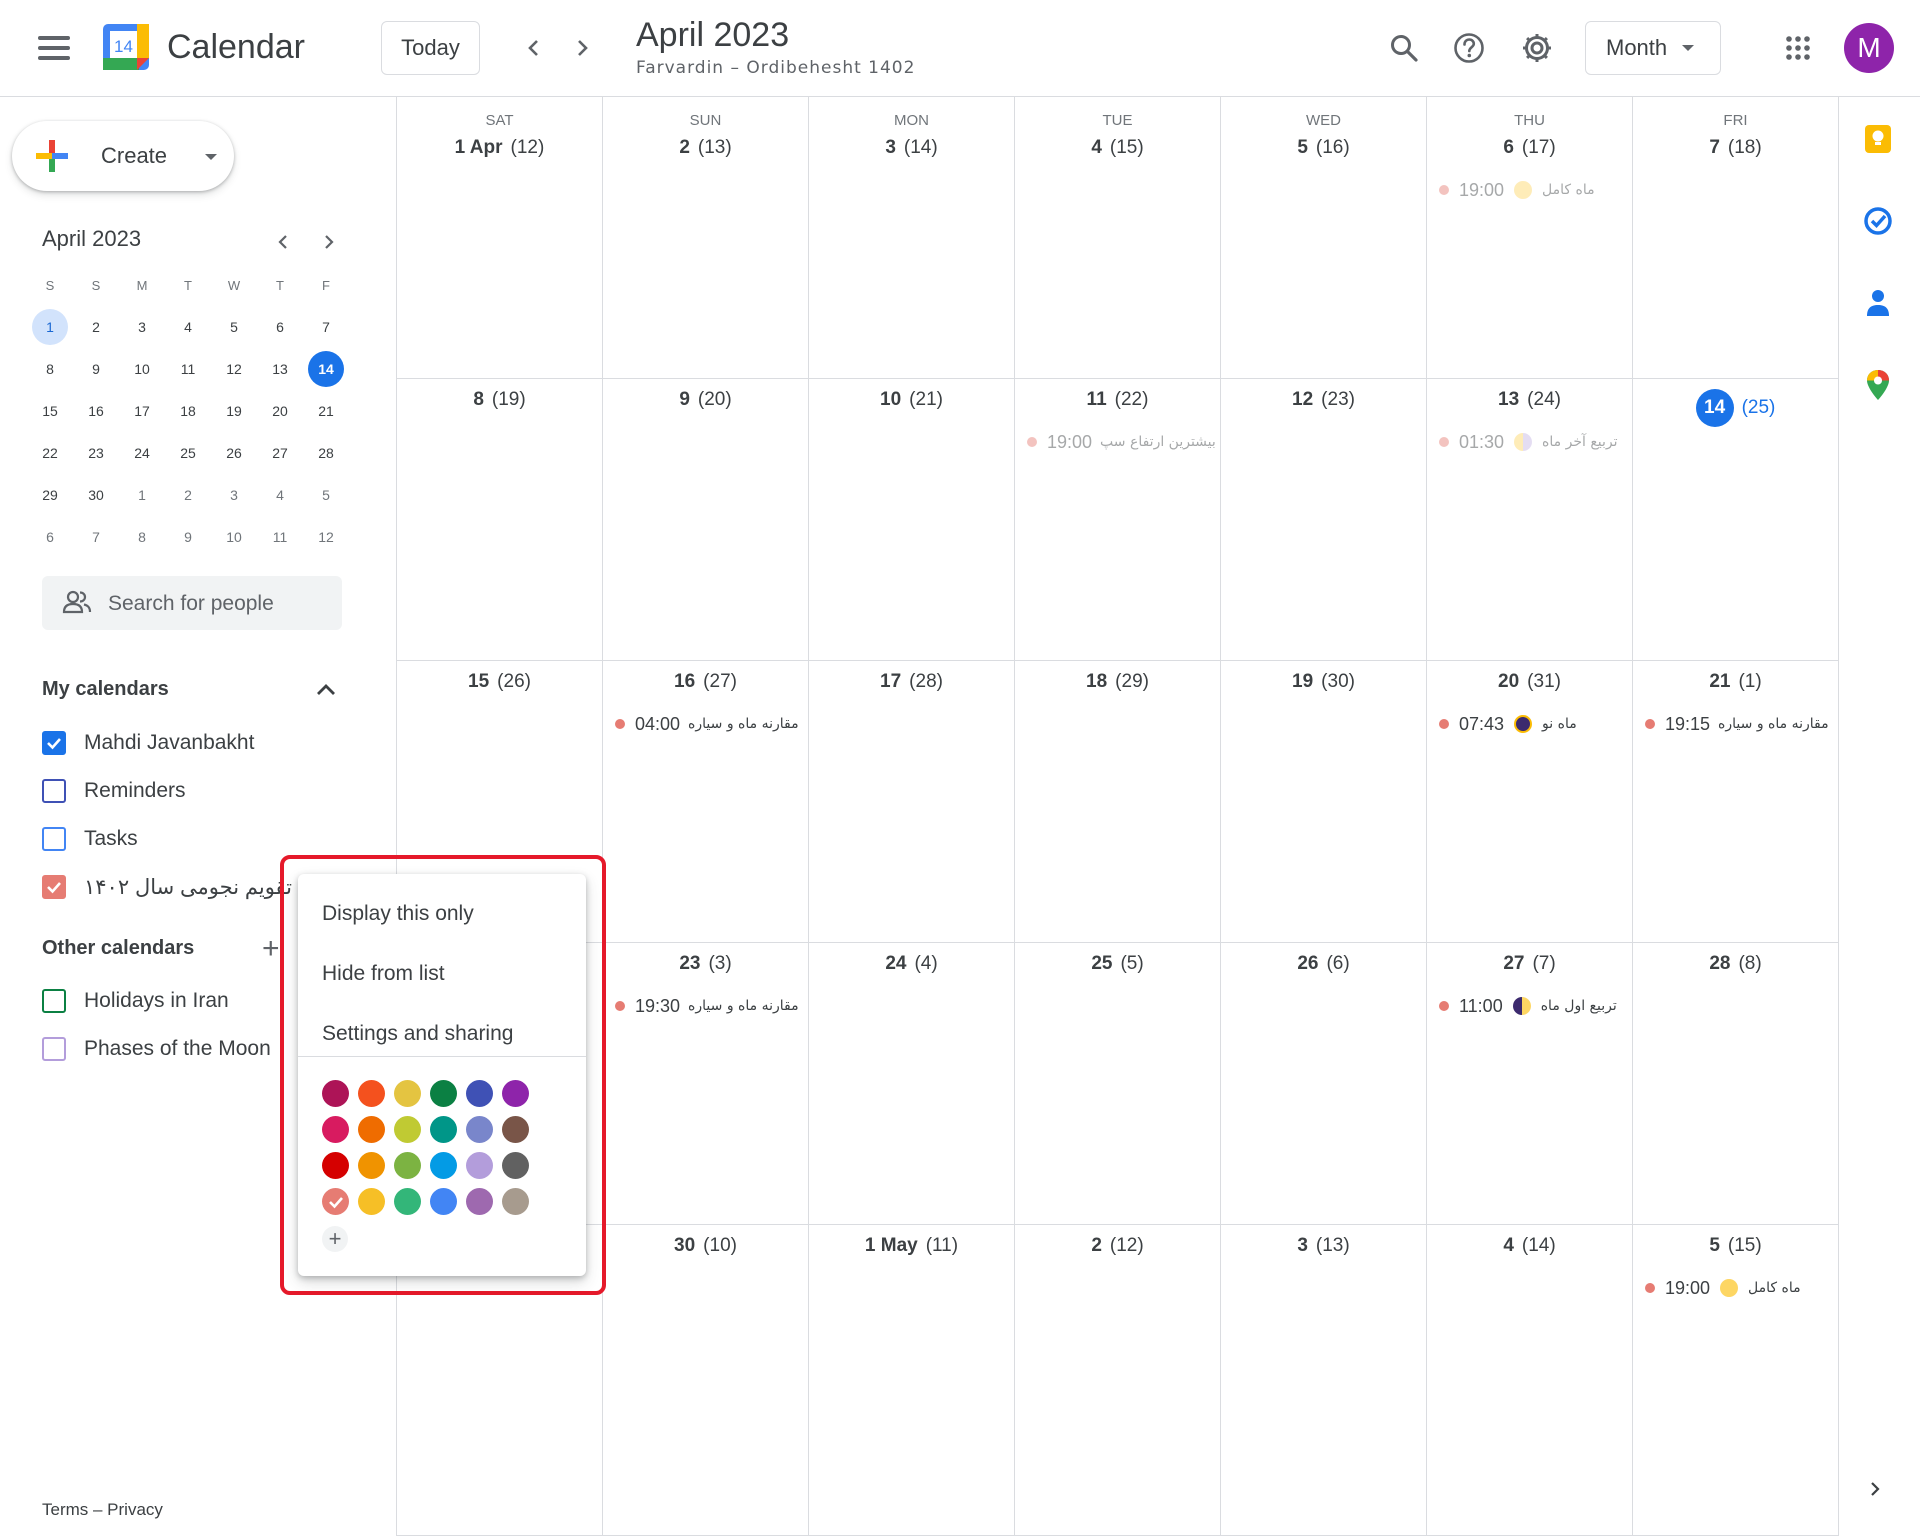  What do you see at coordinates (1878, 303) in the screenshot?
I see `contacts-icon` at bounding box center [1878, 303].